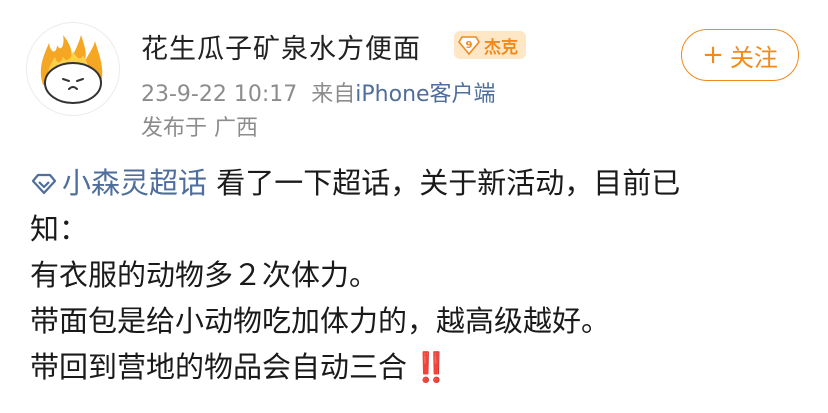  Describe the element at coordinates (199, 128) in the screenshot. I see `post-location: 发布于 广西` at that location.